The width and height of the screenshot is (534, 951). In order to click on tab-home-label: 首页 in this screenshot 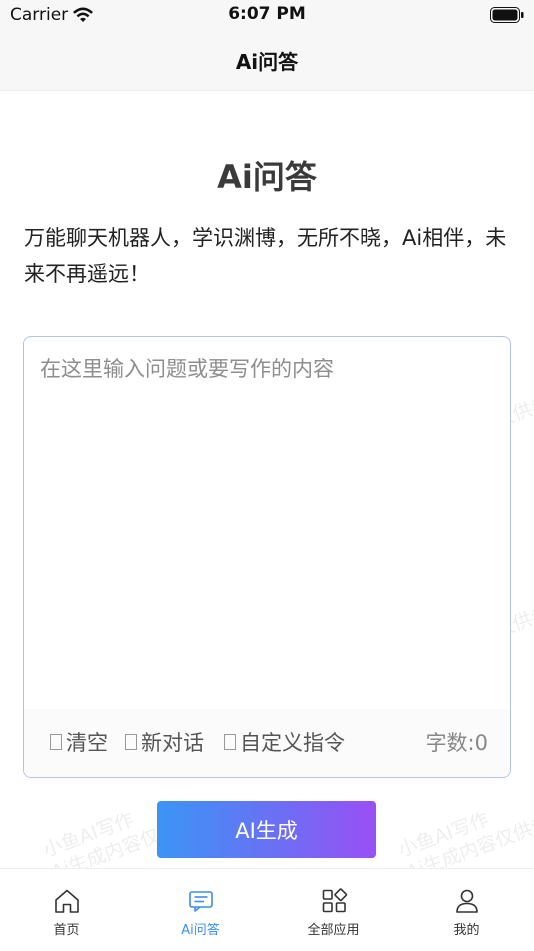, I will do `click(66, 930)`.